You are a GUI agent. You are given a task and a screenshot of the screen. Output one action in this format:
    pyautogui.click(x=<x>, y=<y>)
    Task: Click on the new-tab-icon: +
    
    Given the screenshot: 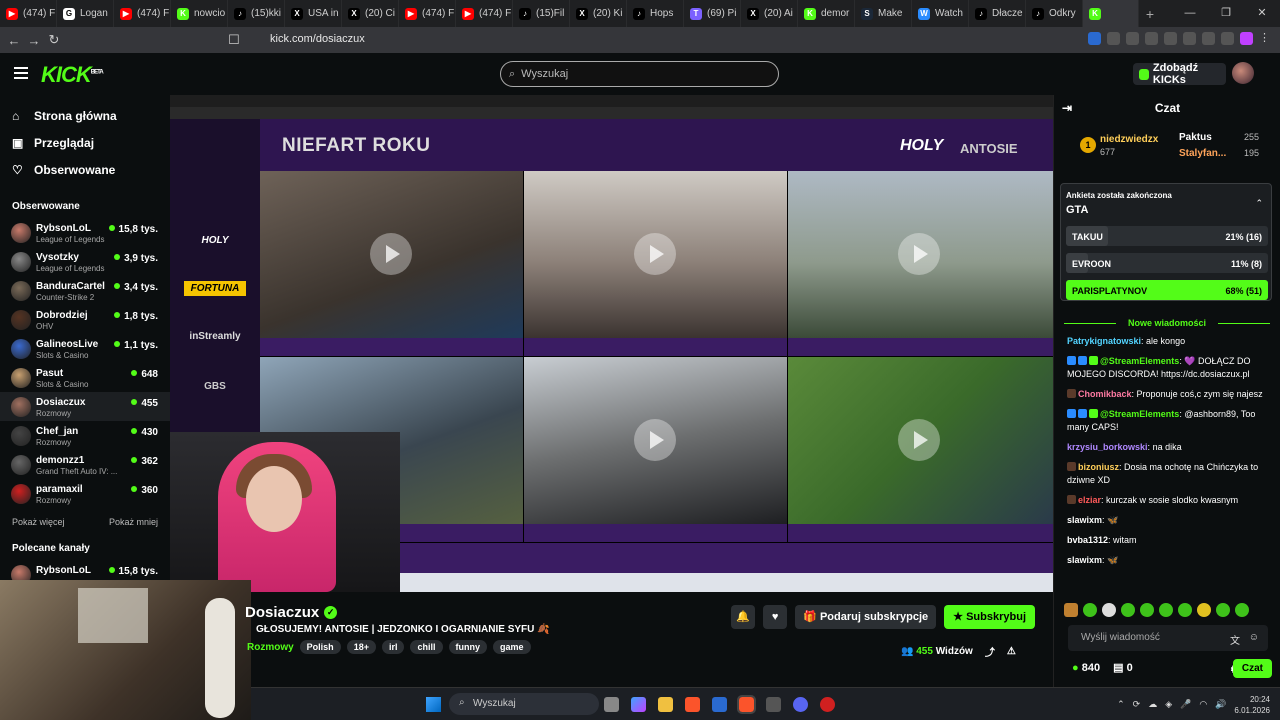 What is the action you would take?
    pyautogui.click(x=1150, y=14)
    